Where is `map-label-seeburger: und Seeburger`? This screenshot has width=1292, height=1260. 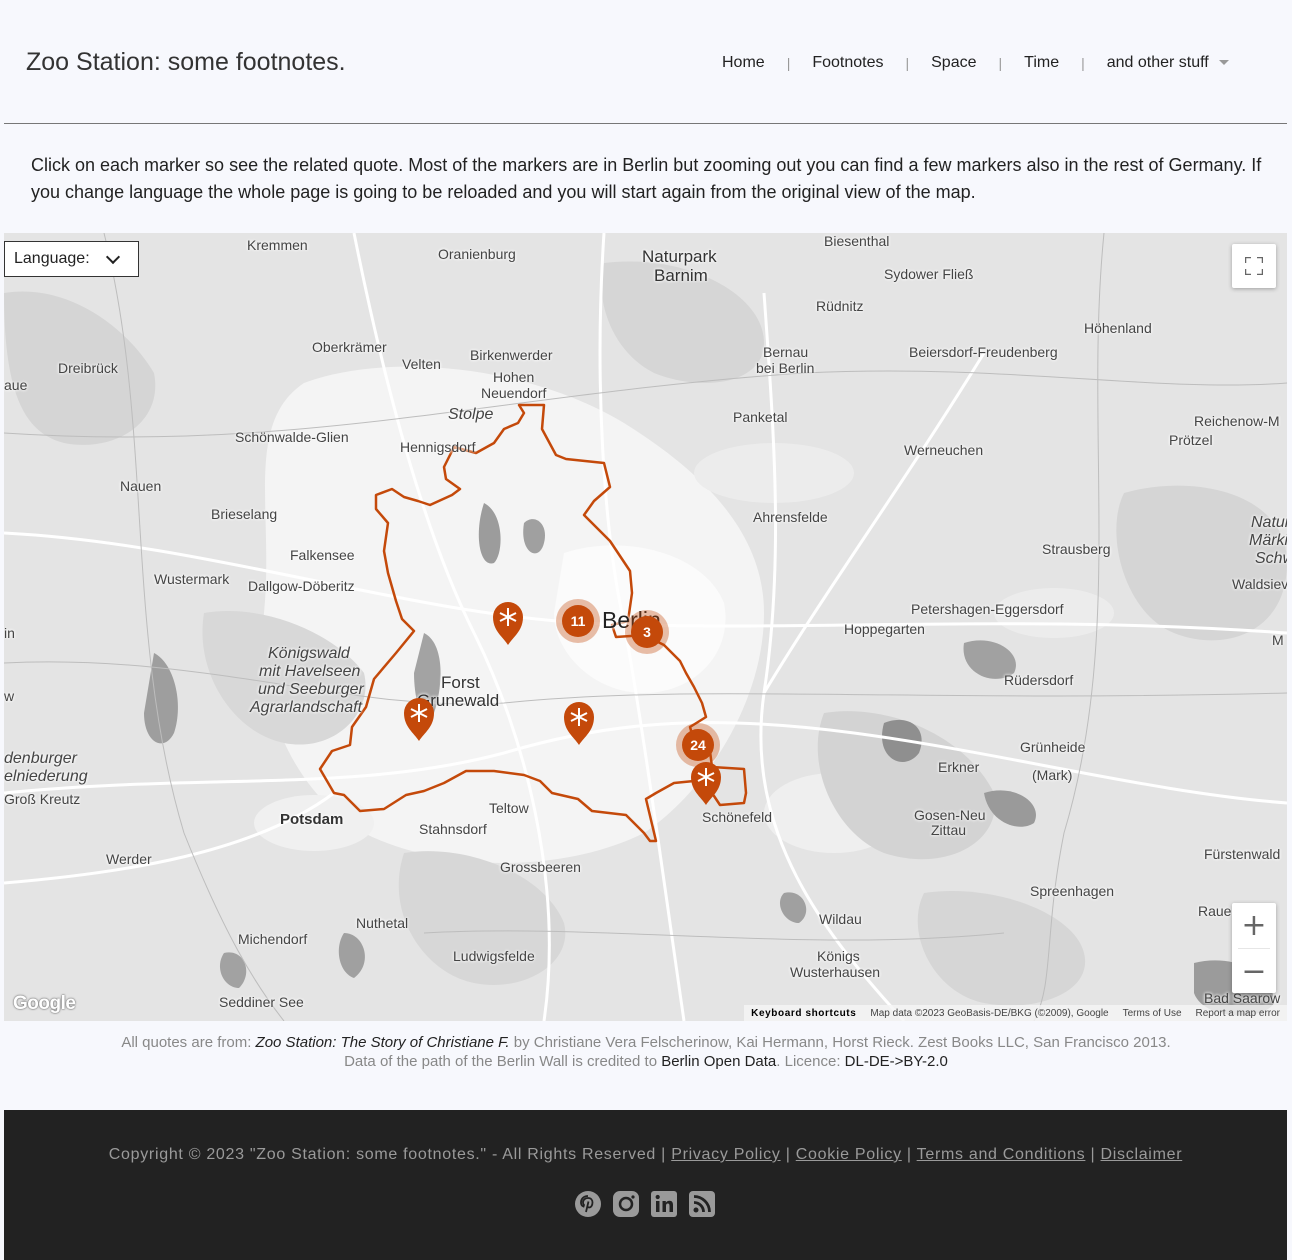 map-label-seeburger: und Seeburger is located at coordinates (311, 689).